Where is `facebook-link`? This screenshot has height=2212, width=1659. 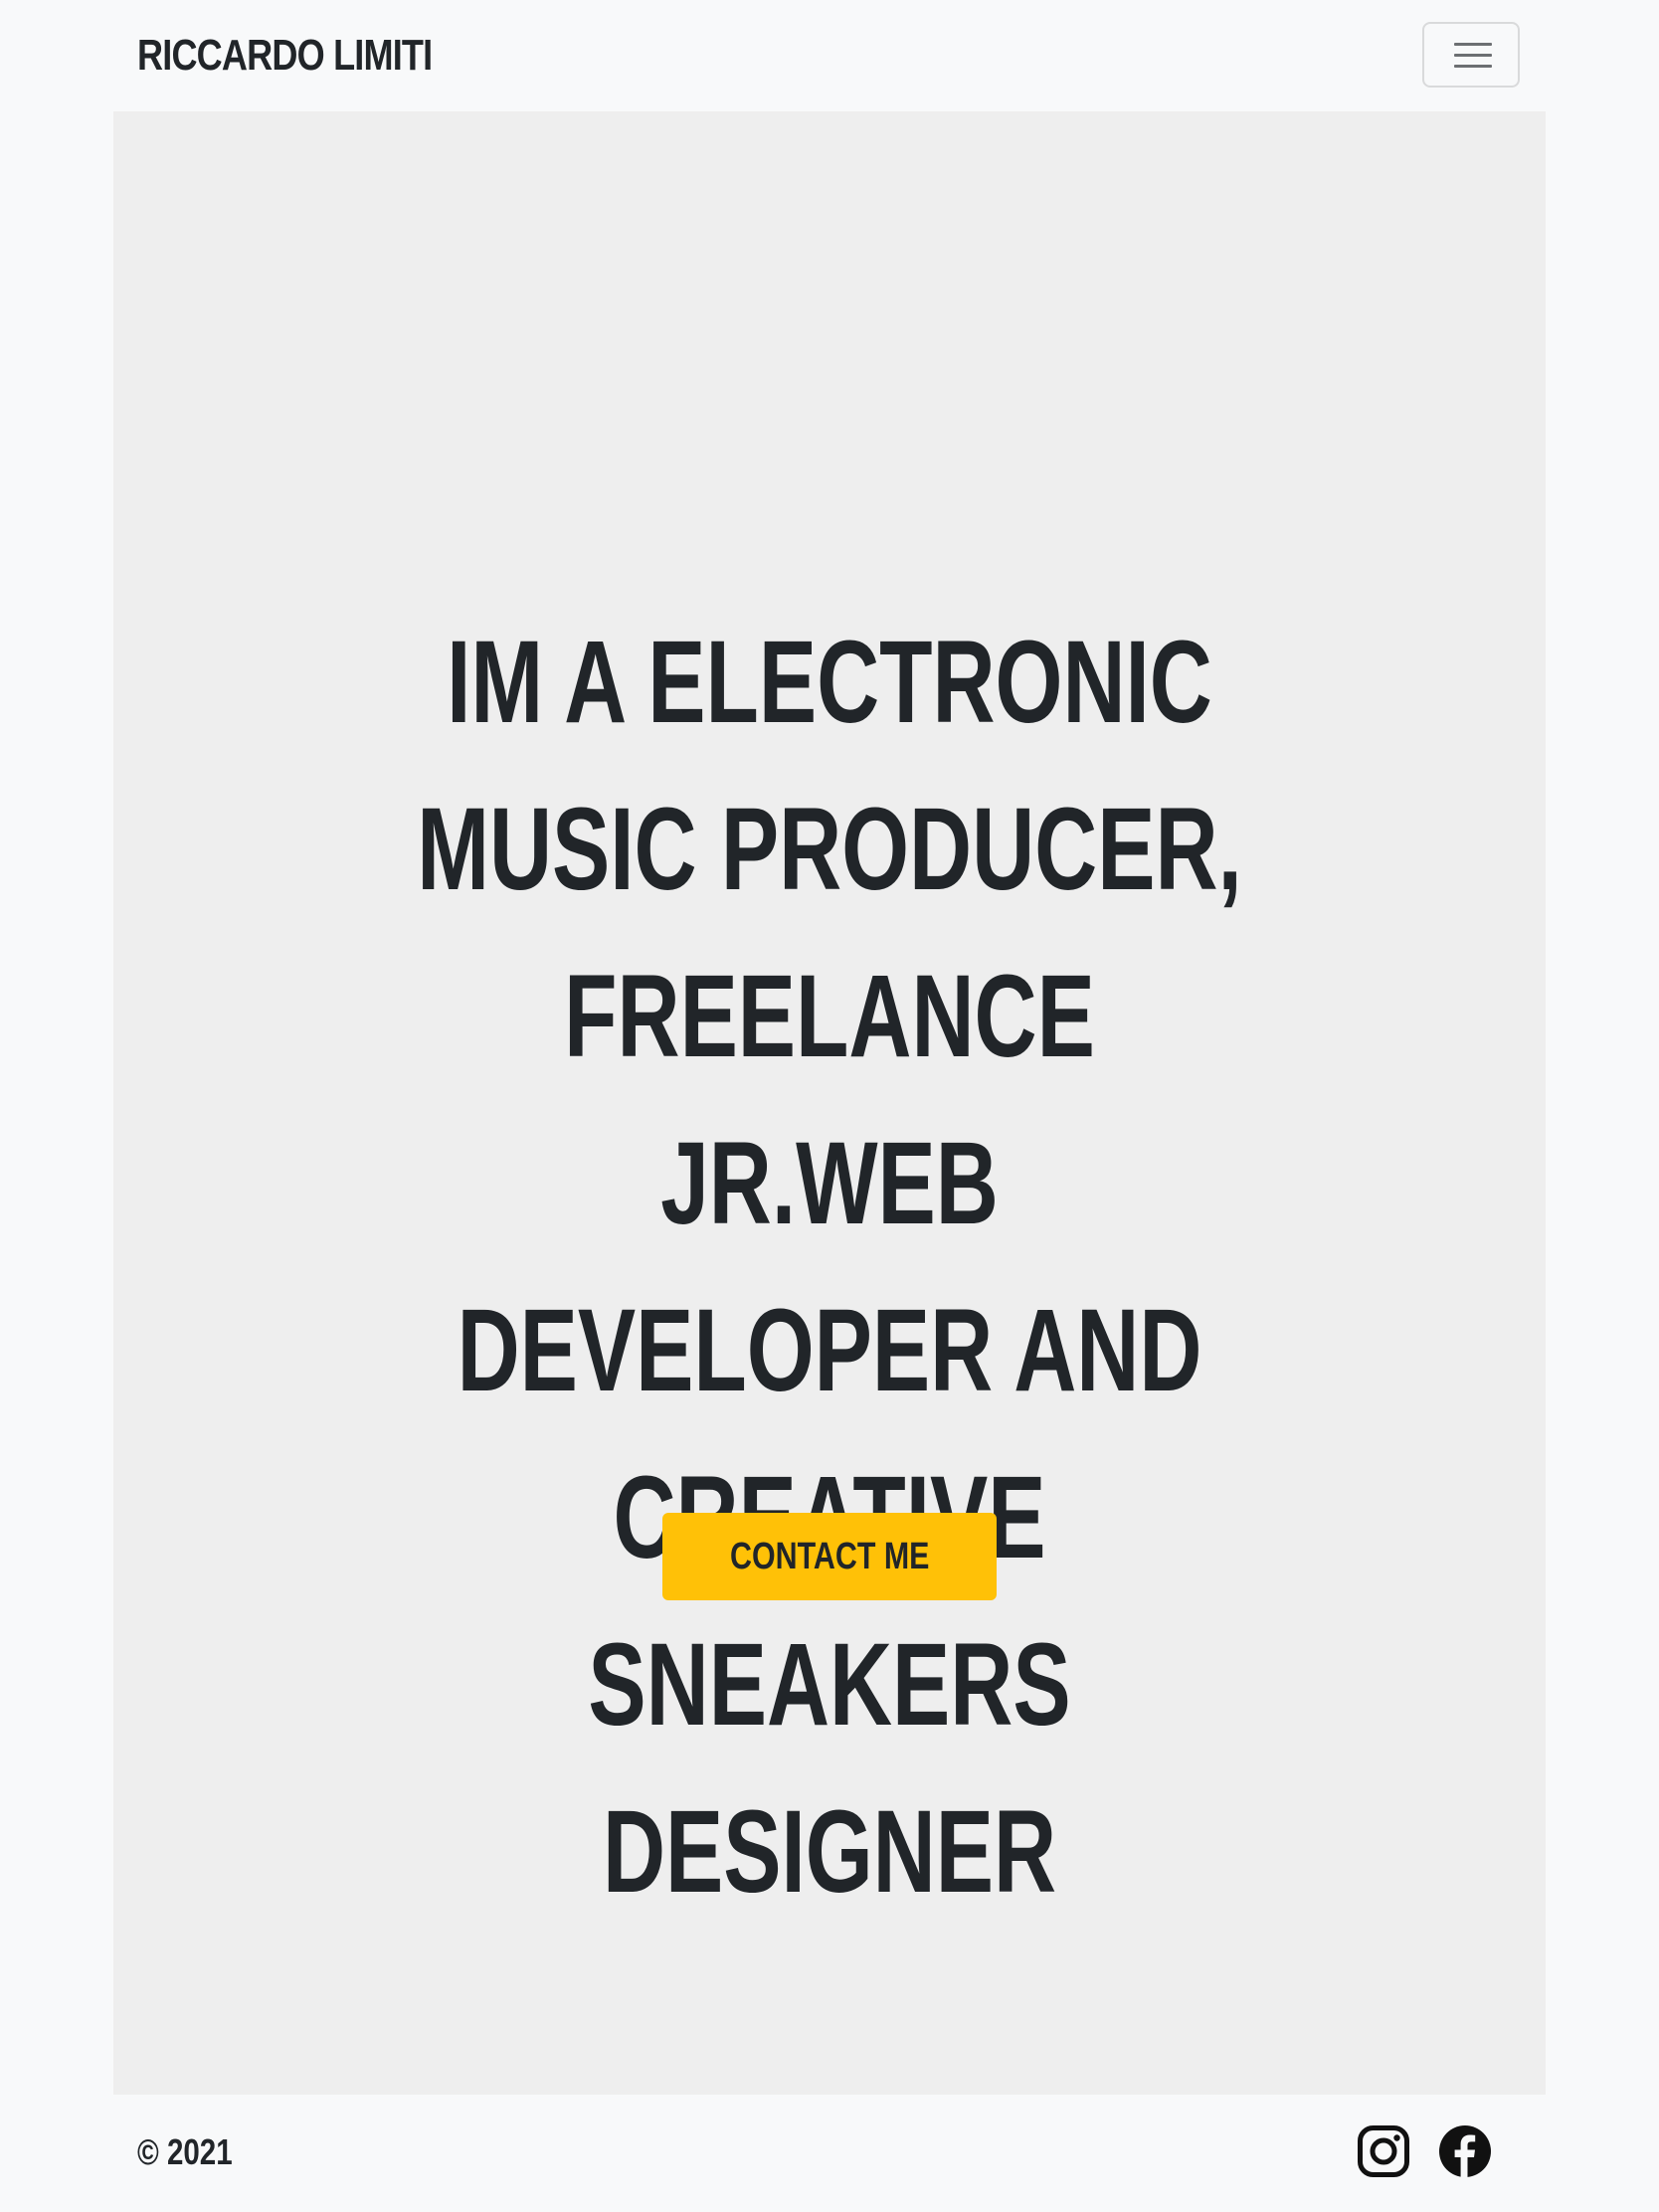 facebook-link is located at coordinates (1465, 2151).